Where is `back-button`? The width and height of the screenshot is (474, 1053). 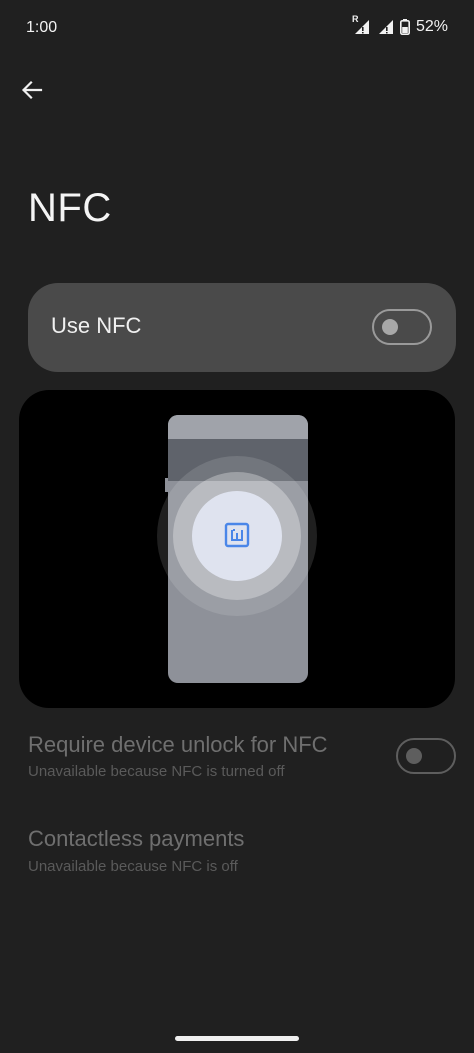 back-button is located at coordinates (32, 90).